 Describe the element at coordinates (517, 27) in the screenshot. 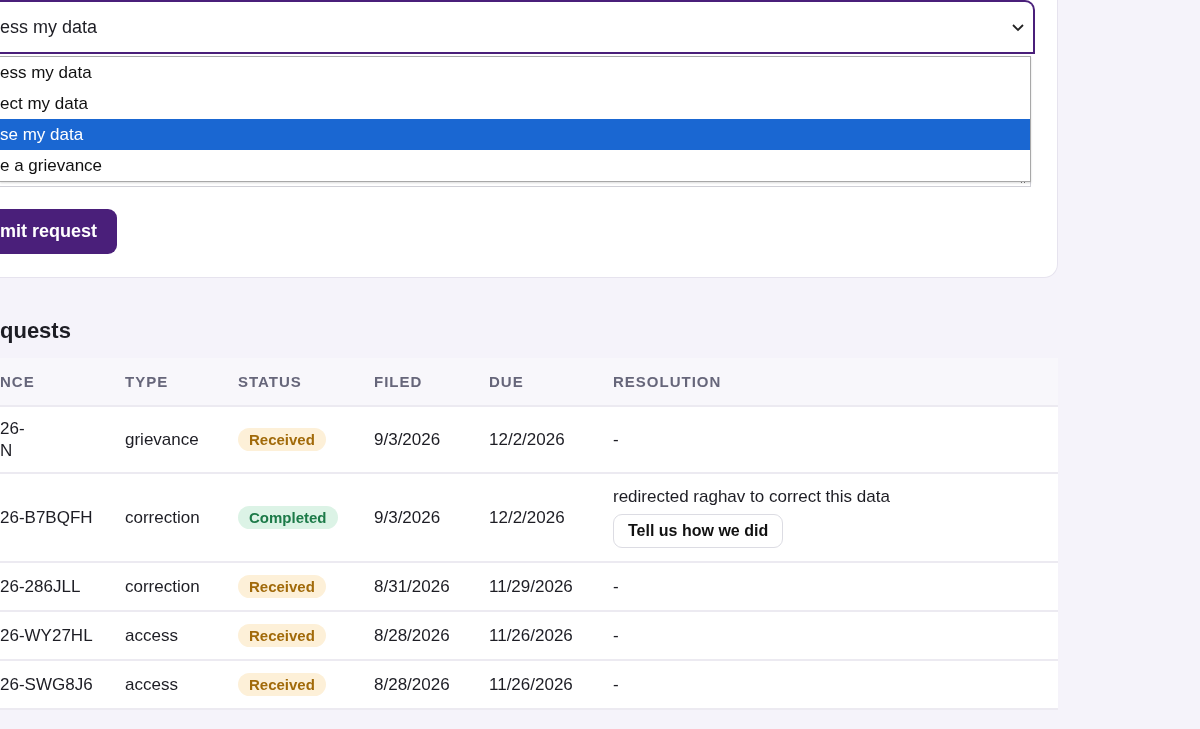

I see `request-type-select: ess my data` at that location.